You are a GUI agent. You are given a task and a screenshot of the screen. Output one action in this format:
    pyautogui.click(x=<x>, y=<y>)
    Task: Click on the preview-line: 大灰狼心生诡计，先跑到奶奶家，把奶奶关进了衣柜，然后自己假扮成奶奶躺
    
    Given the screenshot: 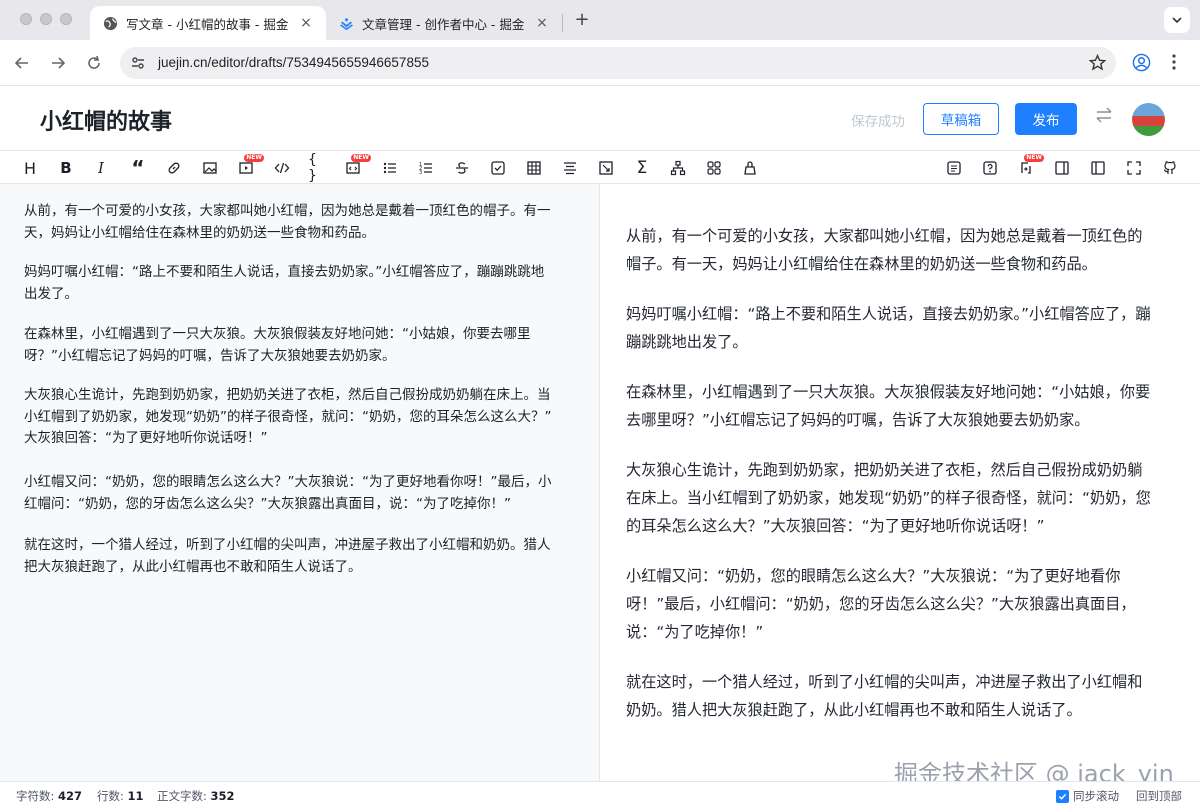 What is the action you would take?
    pyautogui.click(x=884, y=470)
    